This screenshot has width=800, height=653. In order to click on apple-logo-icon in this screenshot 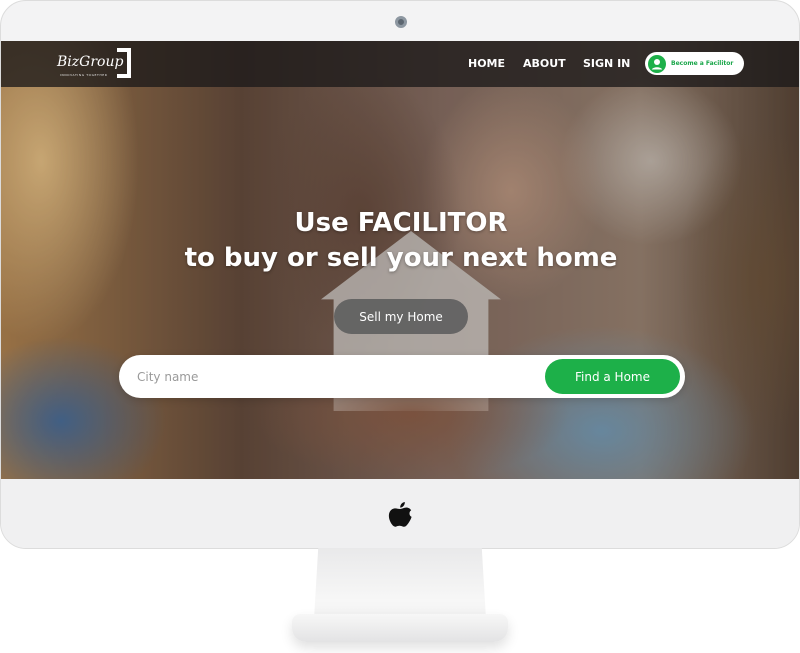, I will do `click(400, 514)`.